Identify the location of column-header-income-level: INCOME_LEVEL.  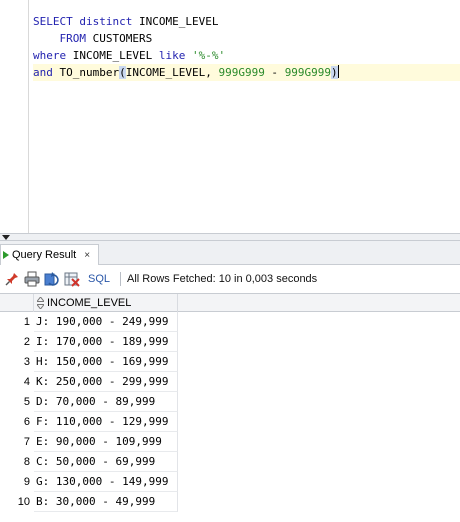
(106, 303).